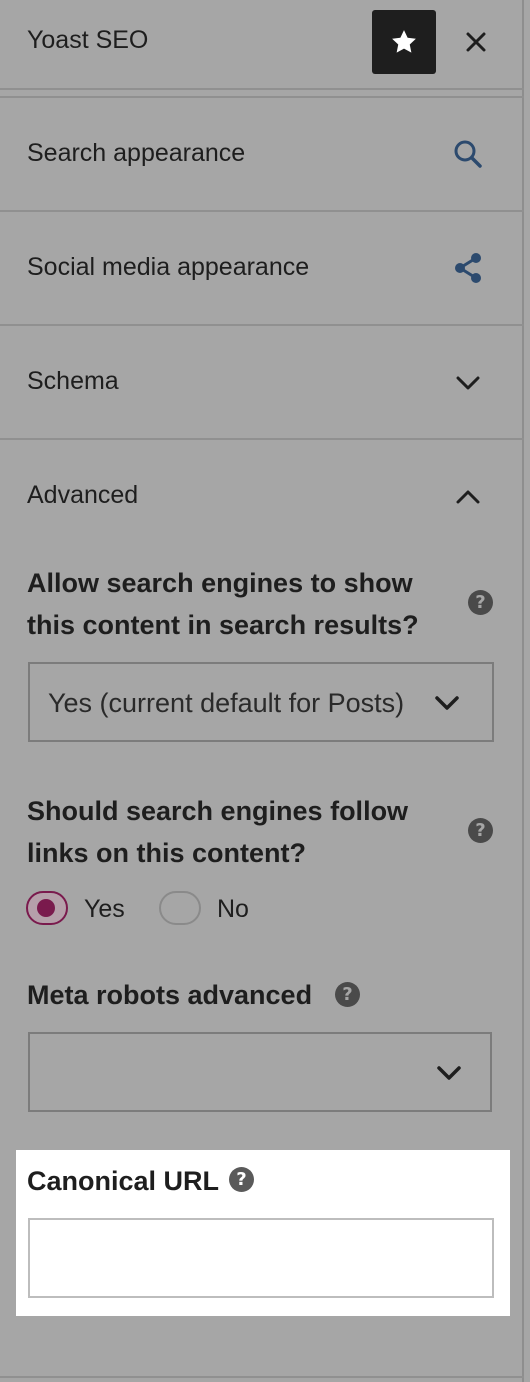  Describe the element at coordinates (233, 909) in the screenshot. I see `follow-no-label: No` at that location.